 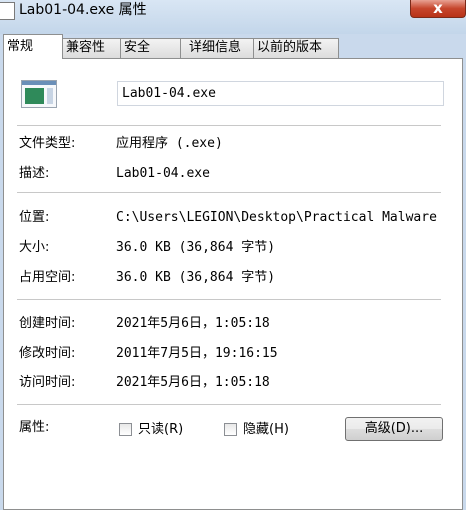 I want to click on file-type-value: 应用程序 (.exe), so click(x=169, y=143).